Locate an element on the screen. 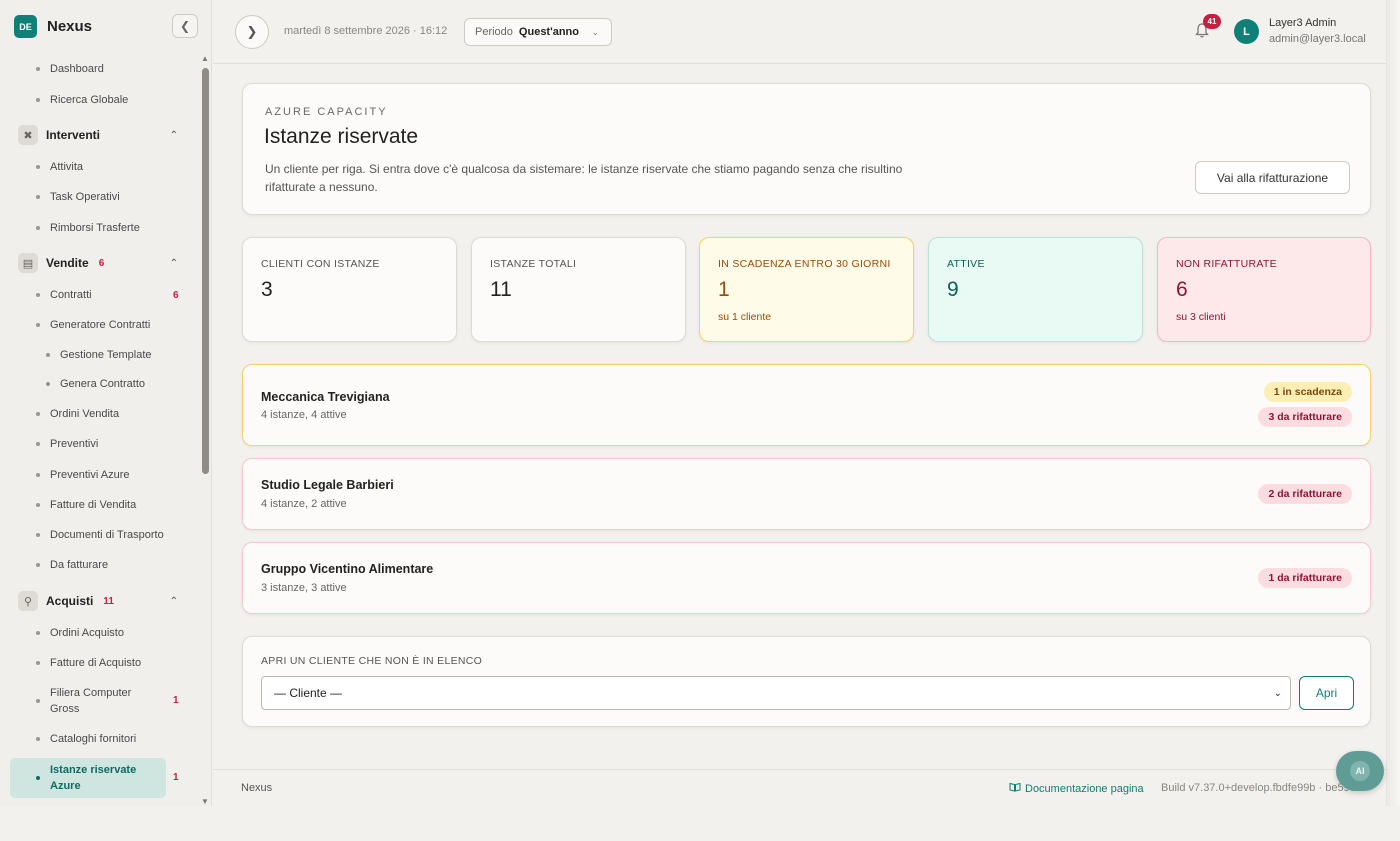 This screenshot has width=1400, height=841. rebilling-button: Vai alla rifatturazione is located at coordinates (1272, 177).